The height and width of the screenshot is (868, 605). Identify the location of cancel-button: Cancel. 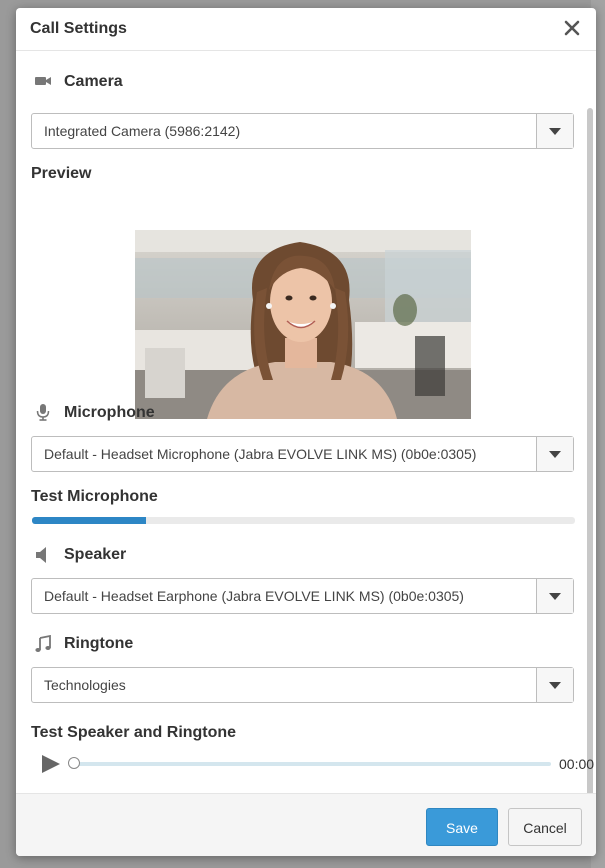
(545, 827).